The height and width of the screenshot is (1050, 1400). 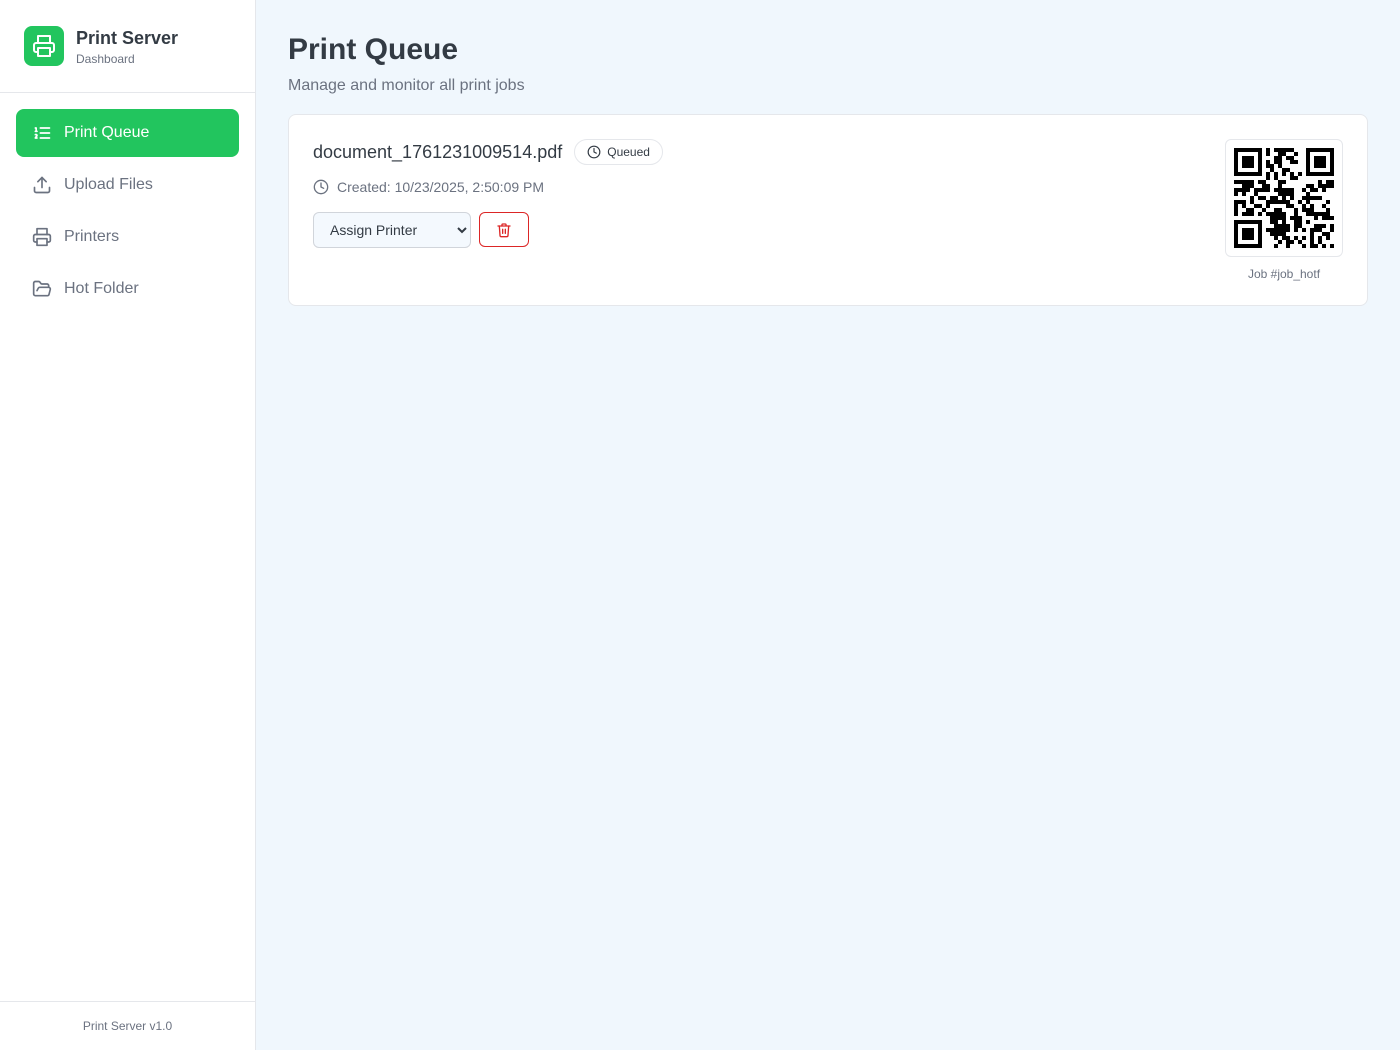 I want to click on sidebar-item-label: Hot Folder, so click(x=101, y=288).